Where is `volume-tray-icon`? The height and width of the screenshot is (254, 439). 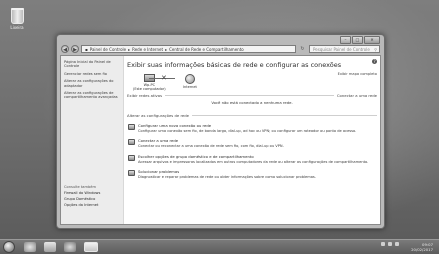 volume-tray-icon is located at coordinates (397, 244).